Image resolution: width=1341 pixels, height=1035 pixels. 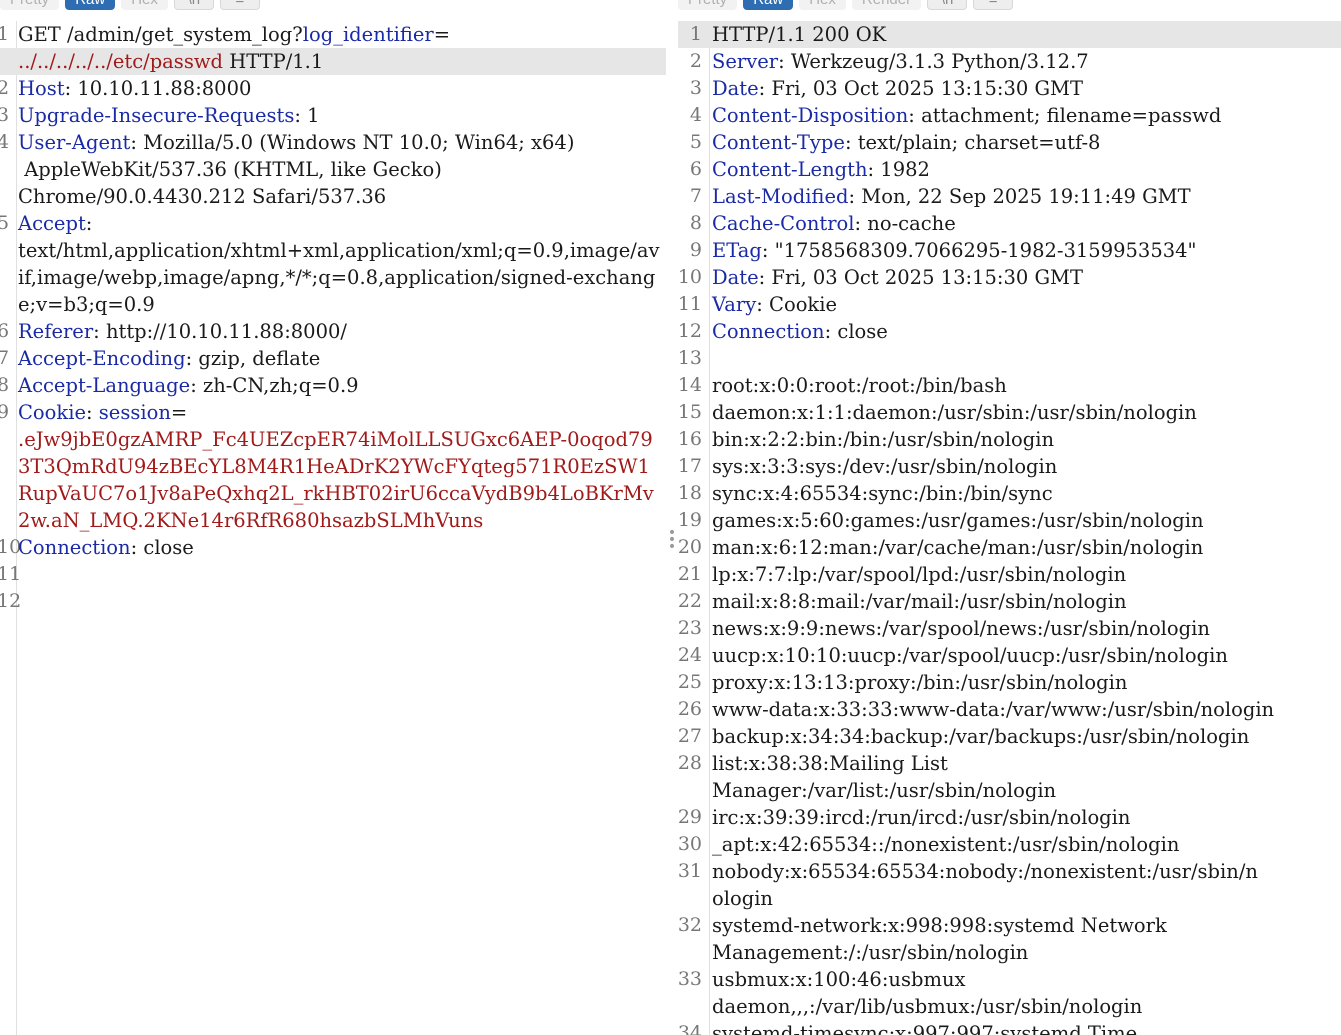 I want to click on header-name: Cache-Control, so click(x=783, y=223).